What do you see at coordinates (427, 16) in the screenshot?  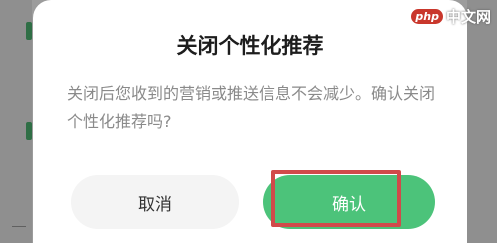 I see `watermark-logo: php` at bounding box center [427, 16].